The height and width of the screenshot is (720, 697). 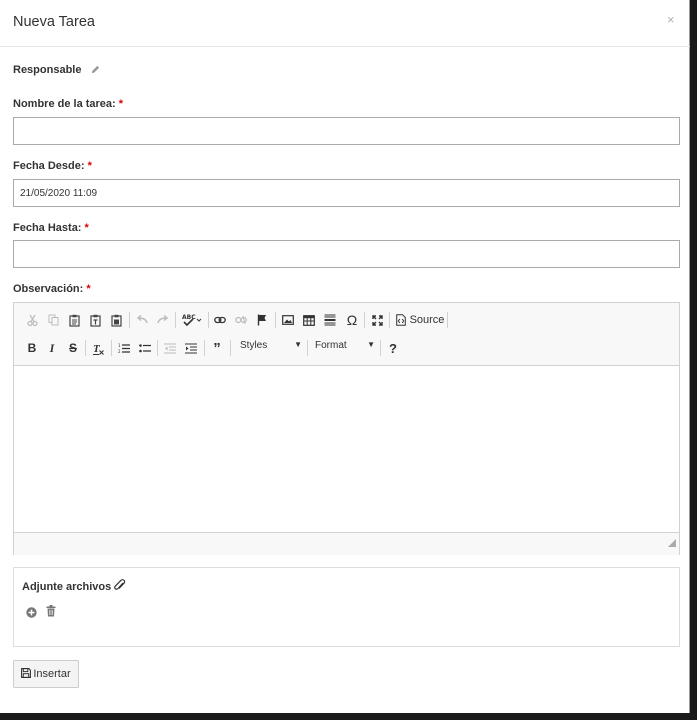 I want to click on source-button: Source, so click(x=420, y=320).